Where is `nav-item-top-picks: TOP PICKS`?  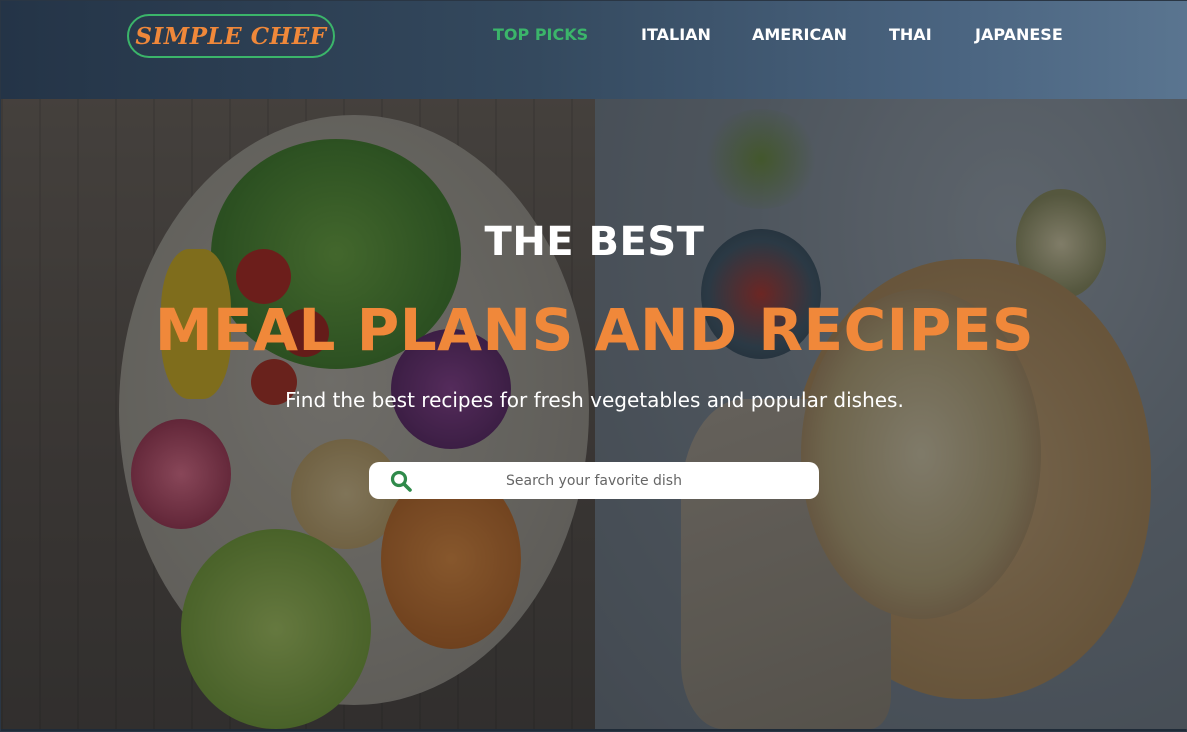 nav-item-top-picks: TOP PICKS is located at coordinates (540, 37).